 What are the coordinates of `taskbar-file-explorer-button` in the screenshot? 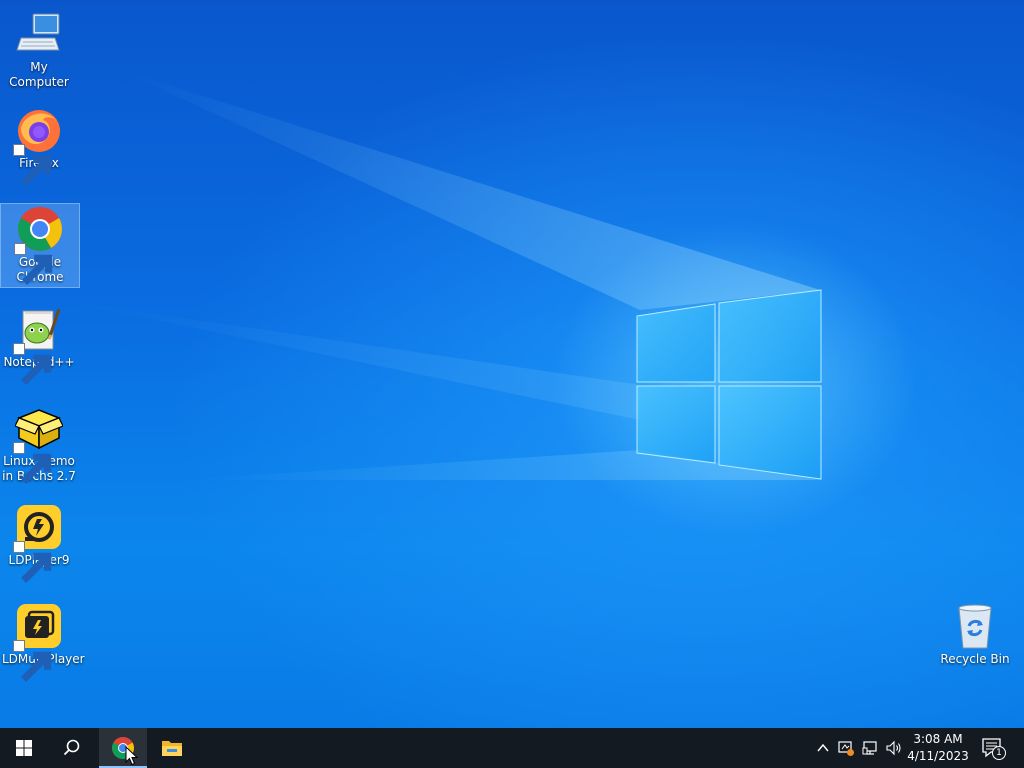 It's located at (172, 748).